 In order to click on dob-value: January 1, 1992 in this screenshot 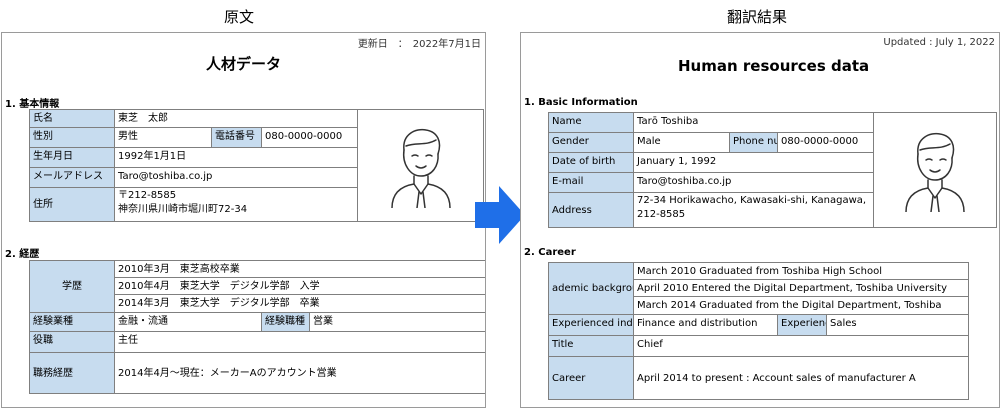, I will do `click(753, 162)`.